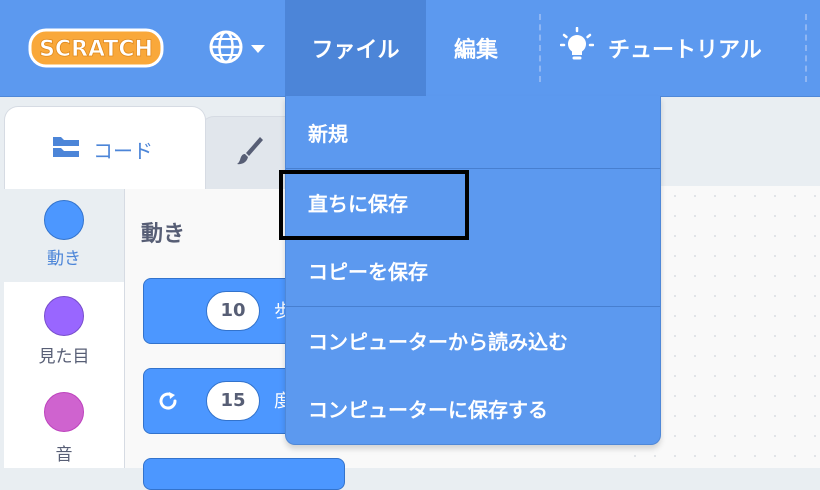  What do you see at coordinates (64, 357) in the screenshot?
I see `category-label: 見た目` at bounding box center [64, 357].